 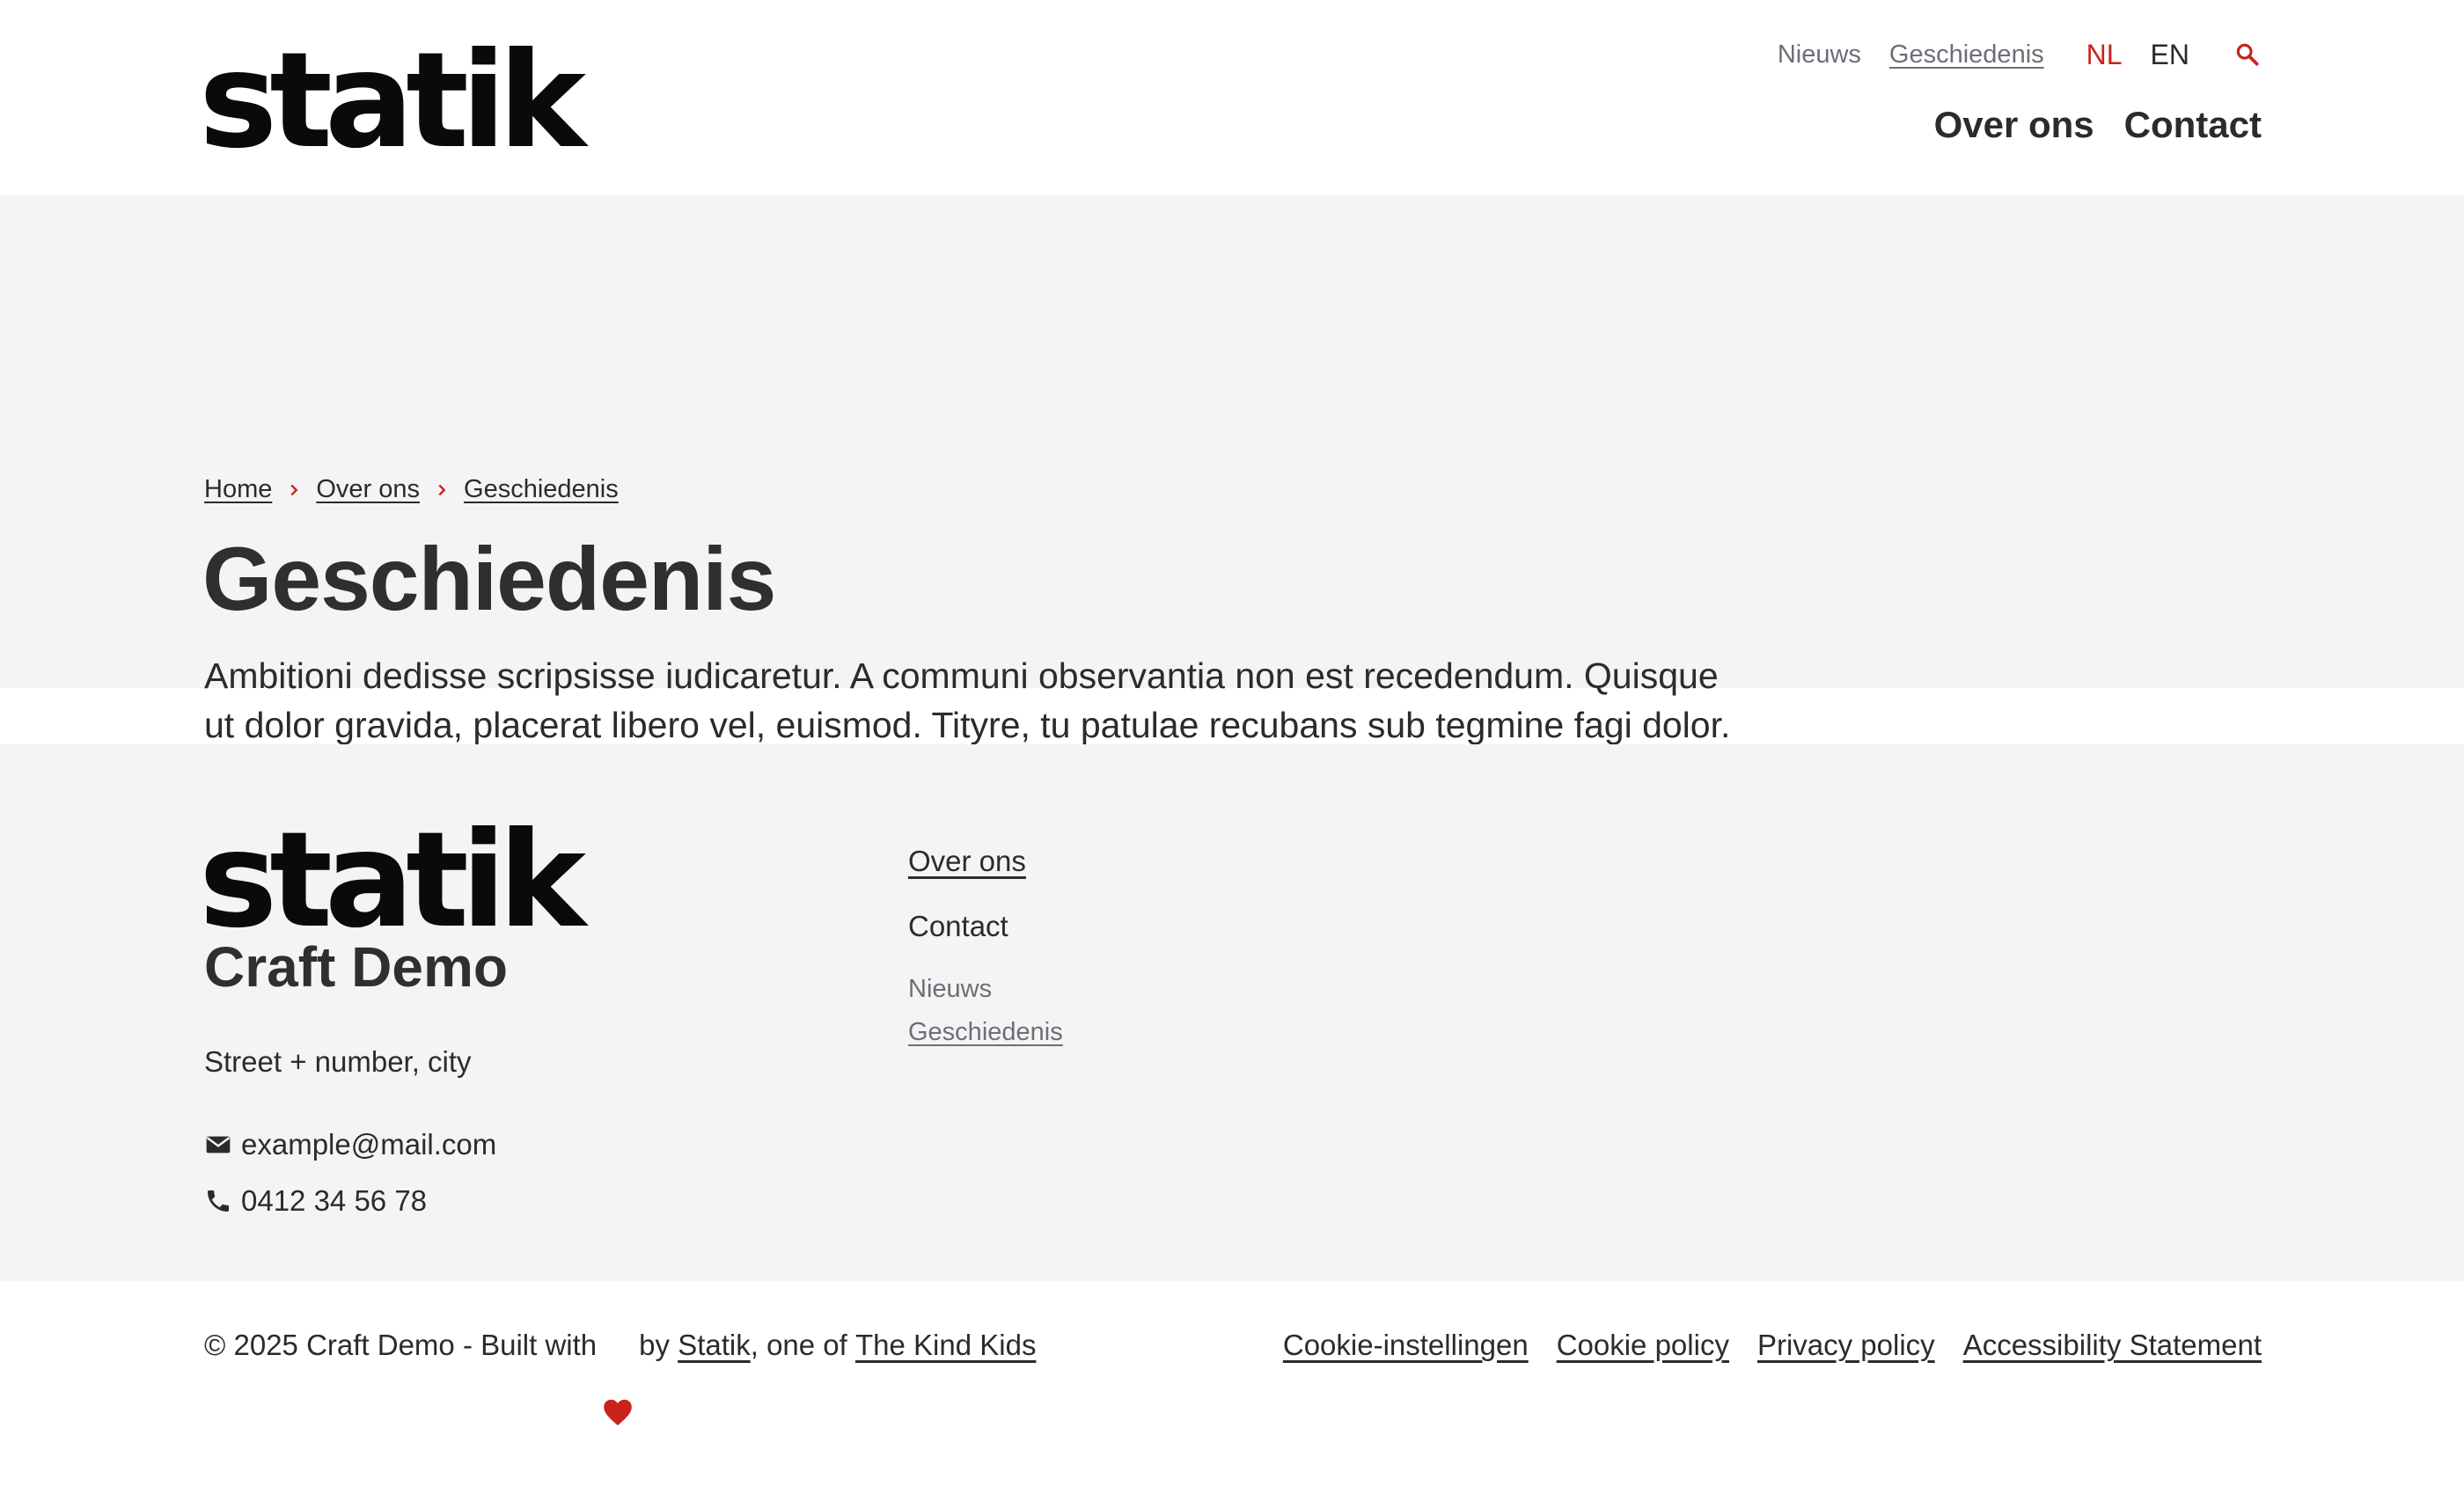 What do you see at coordinates (489, 579) in the screenshot?
I see `page-title: Geschiedenis` at bounding box center [489, 579].